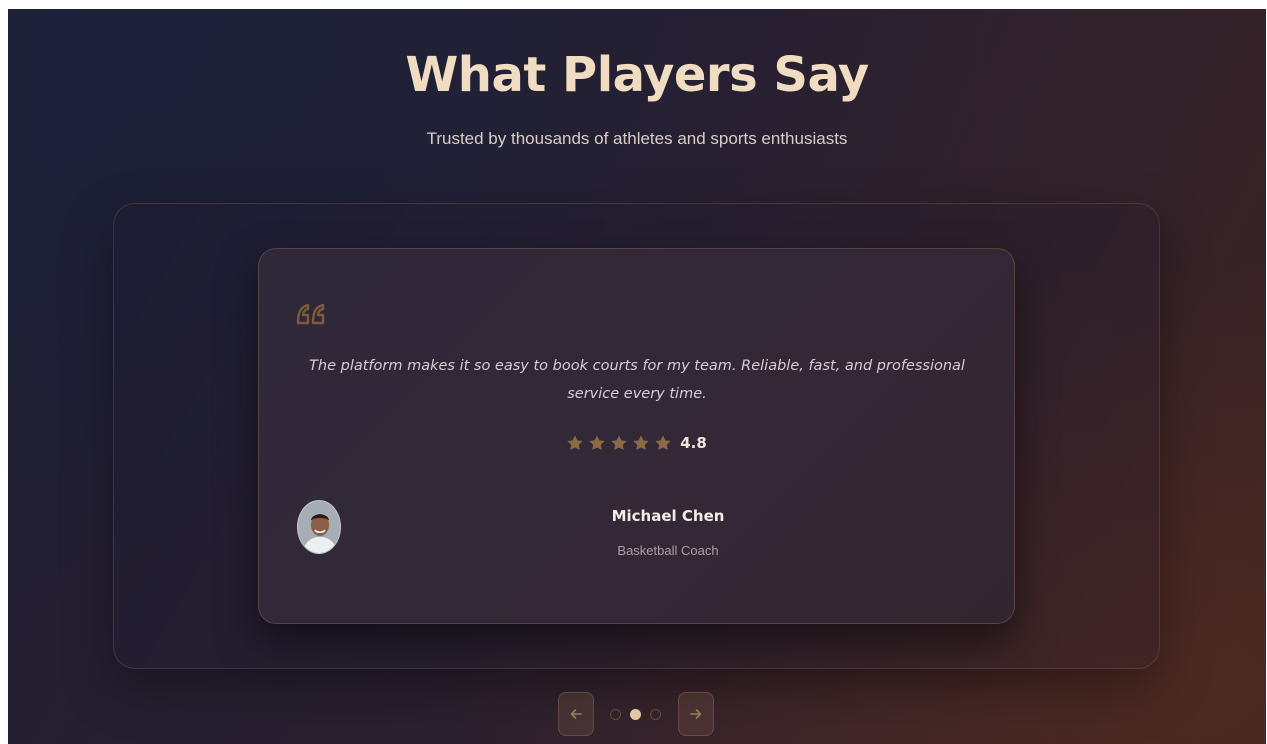 The image size is (1267, 744). What do you see at coordinates (668, 550) in the screenshot?
I see `author-role: Basketball Coach` at bounding box center [668, 550].